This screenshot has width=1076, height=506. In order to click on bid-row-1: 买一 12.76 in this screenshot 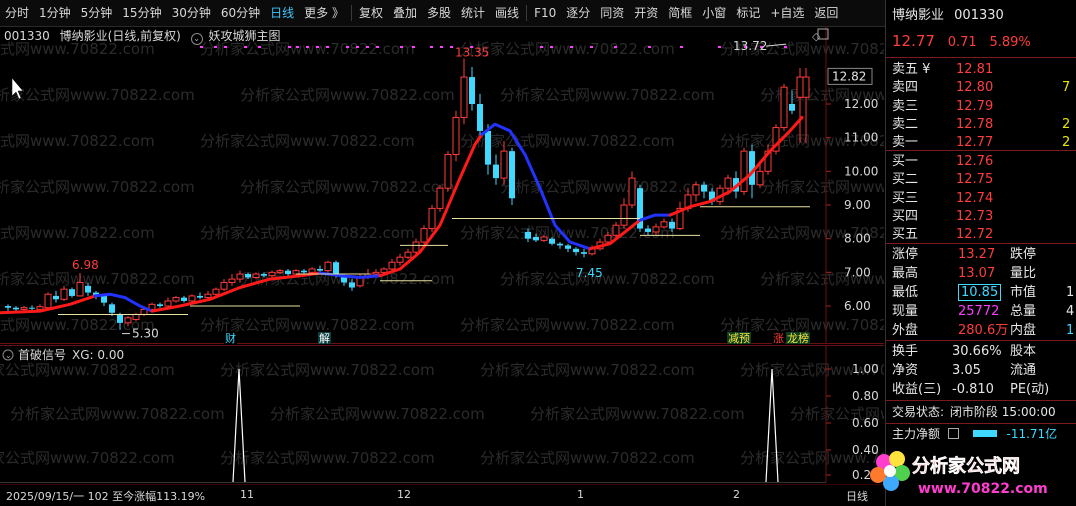, I will do `click(981, 161)`.